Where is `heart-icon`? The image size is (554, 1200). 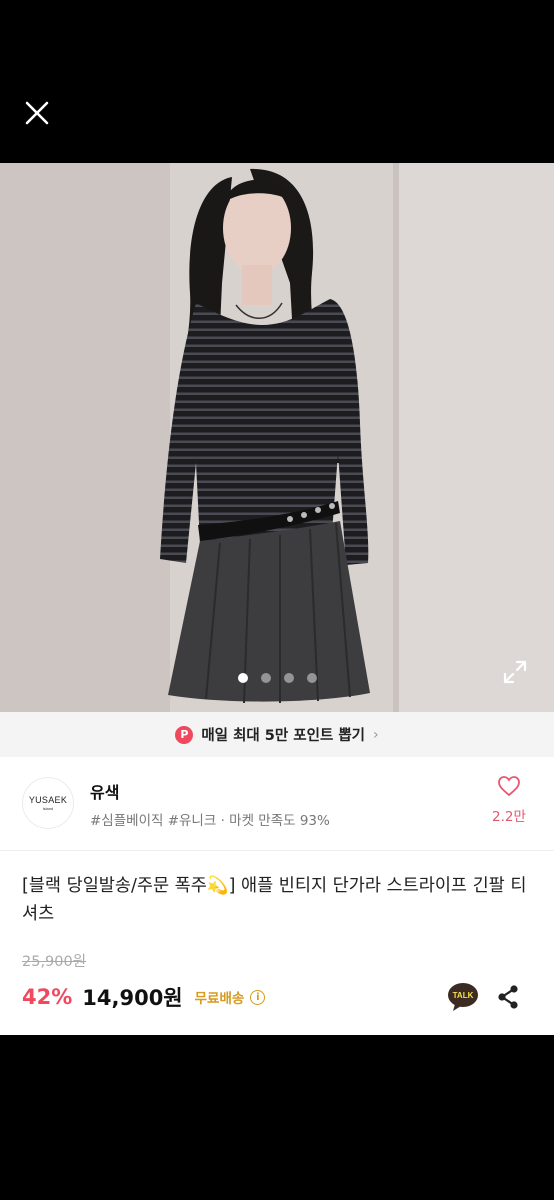 heart-icon is located at coordinates (509, 786).